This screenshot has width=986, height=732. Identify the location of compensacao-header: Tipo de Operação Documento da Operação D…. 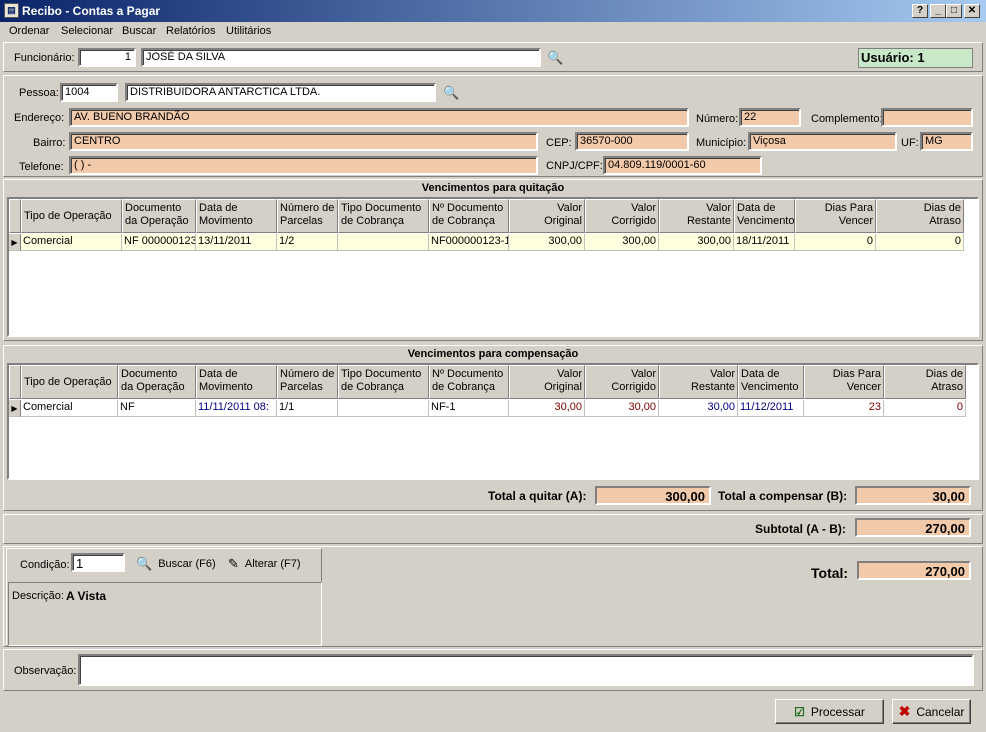
(487, 382).